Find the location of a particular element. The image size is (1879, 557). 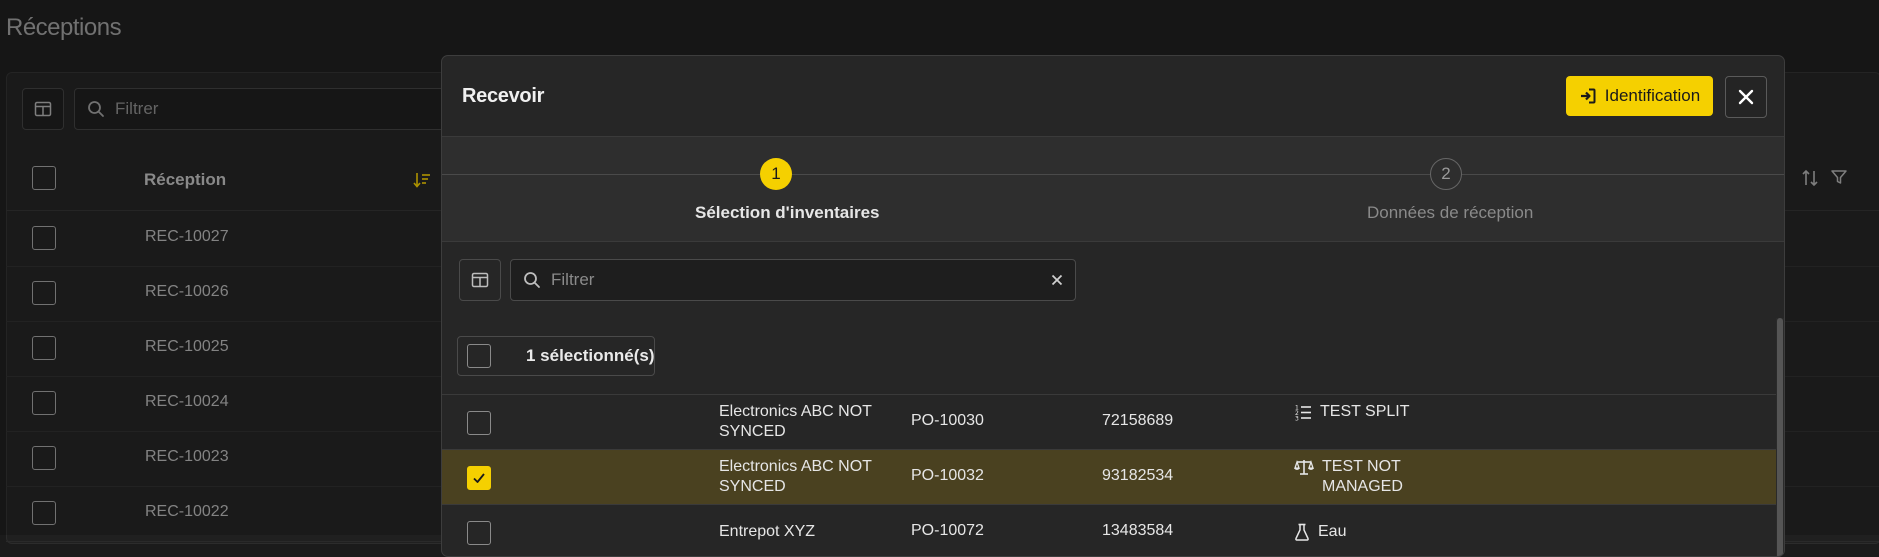

columns-icon is located at coordinates (480, 280).